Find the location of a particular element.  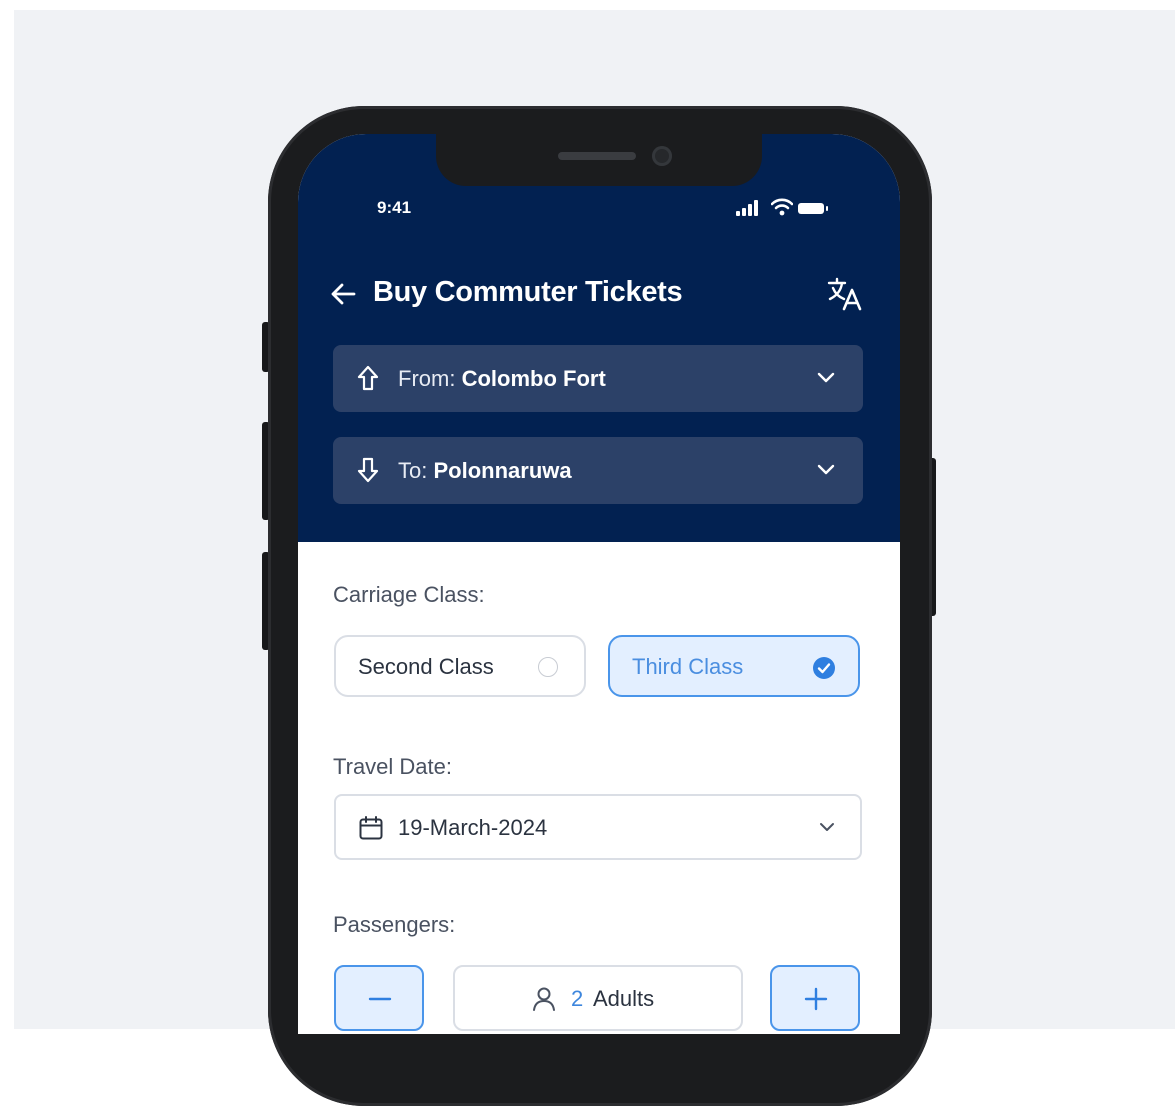

decrease-passengers-button is located at coordinates (379, 998).